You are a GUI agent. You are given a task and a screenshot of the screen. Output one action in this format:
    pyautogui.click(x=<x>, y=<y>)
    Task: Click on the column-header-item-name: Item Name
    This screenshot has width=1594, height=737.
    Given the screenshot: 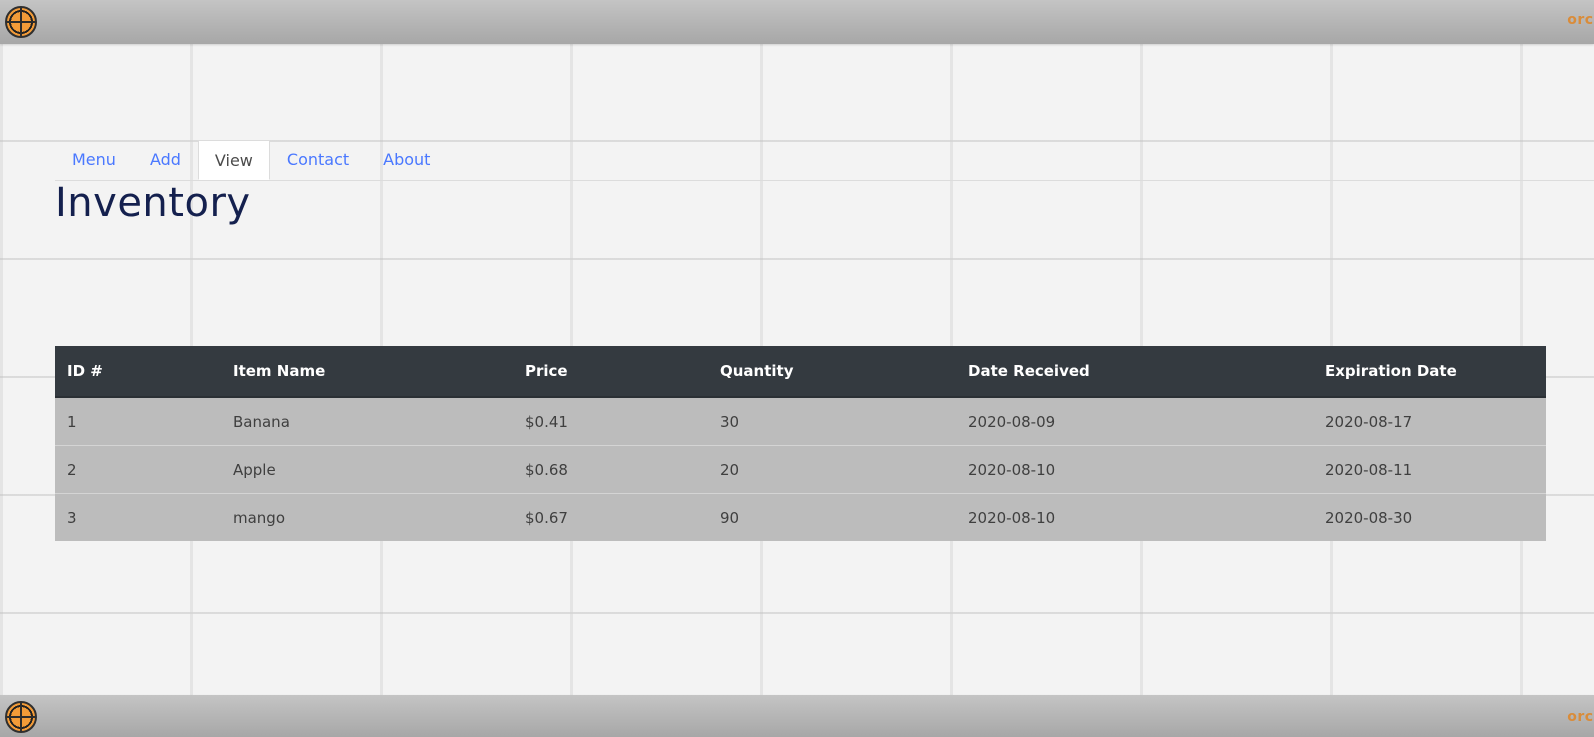 What is the action you would take?
    pyautogui.click(x=367, y=372)
    